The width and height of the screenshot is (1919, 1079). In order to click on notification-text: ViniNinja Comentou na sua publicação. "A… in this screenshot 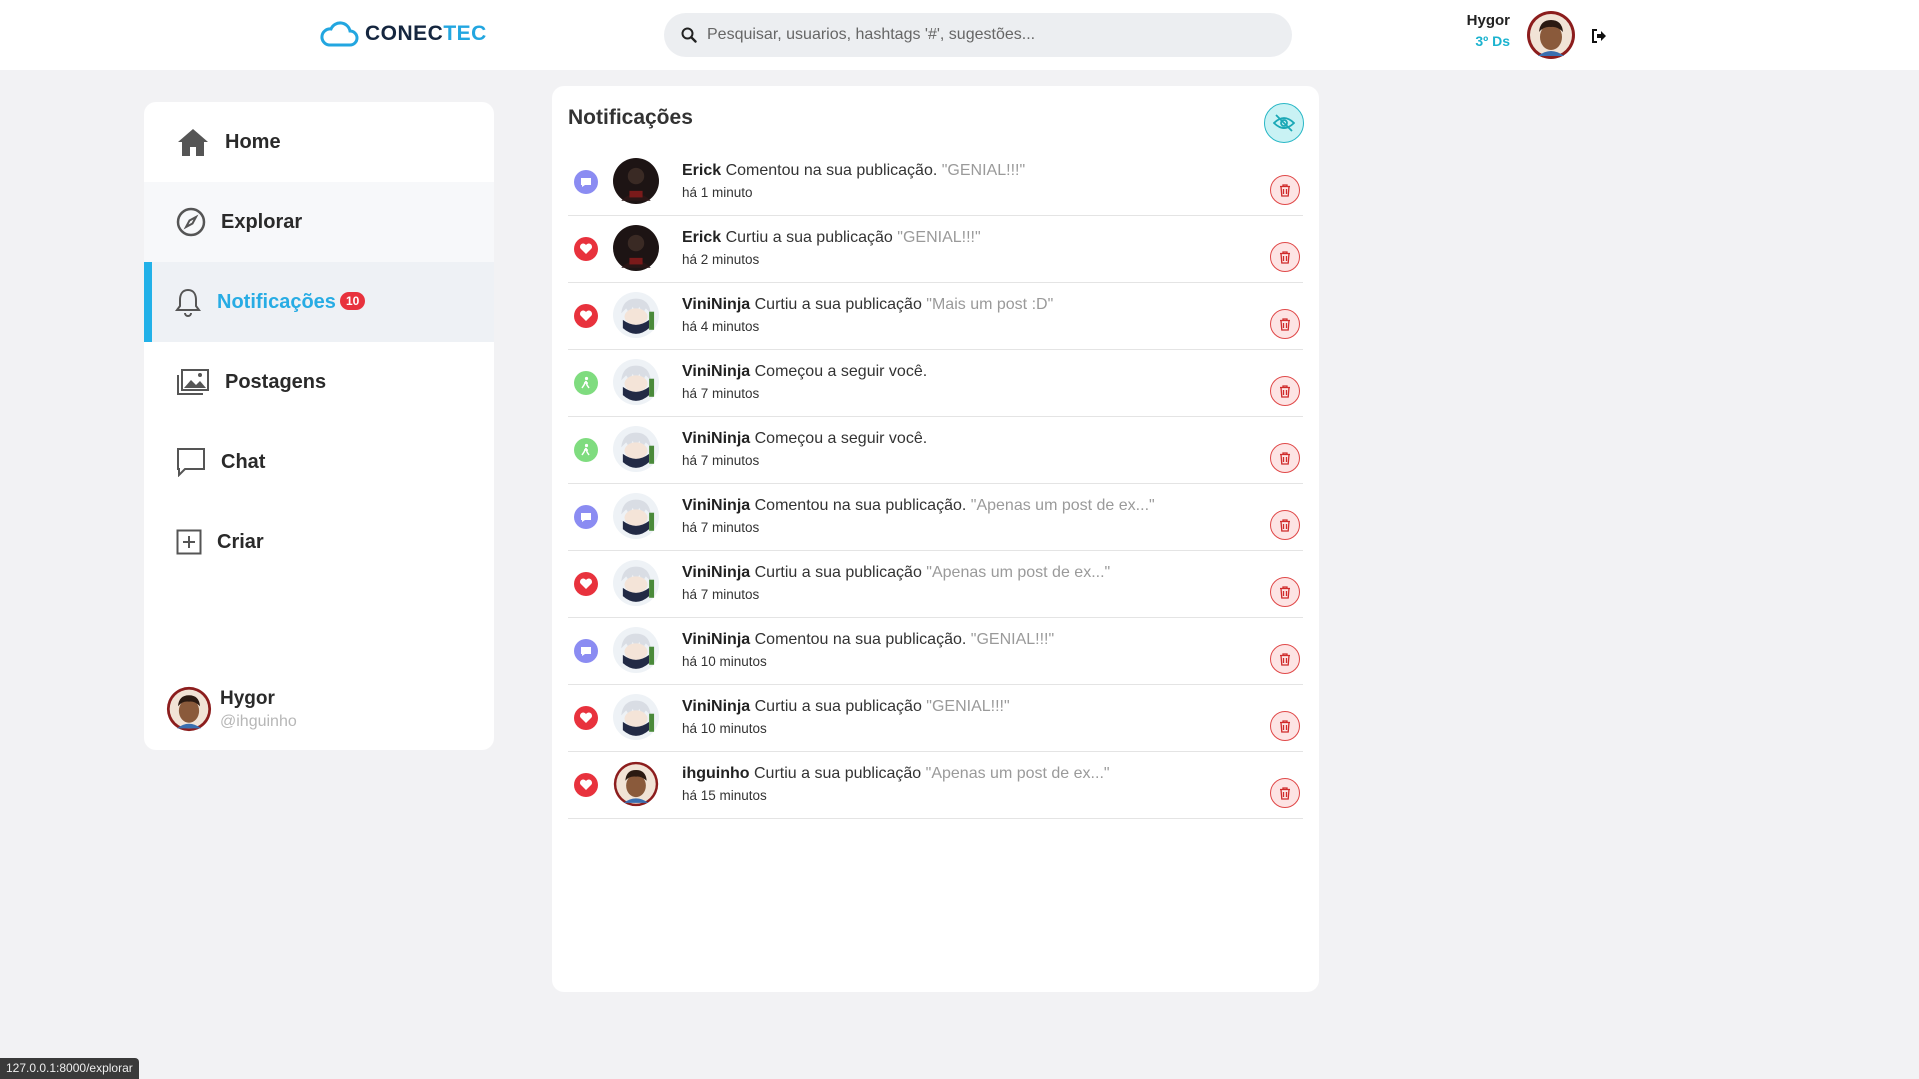, I will do `click(918, 506)`.